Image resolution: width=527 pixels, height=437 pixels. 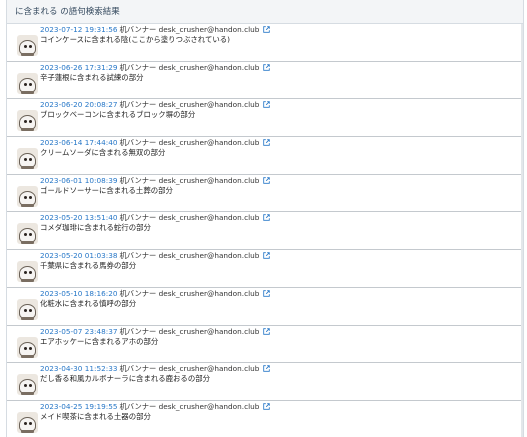 I want to click on post-date-link: 2023-05-07 23:48:37, so click(x=79, y=331).